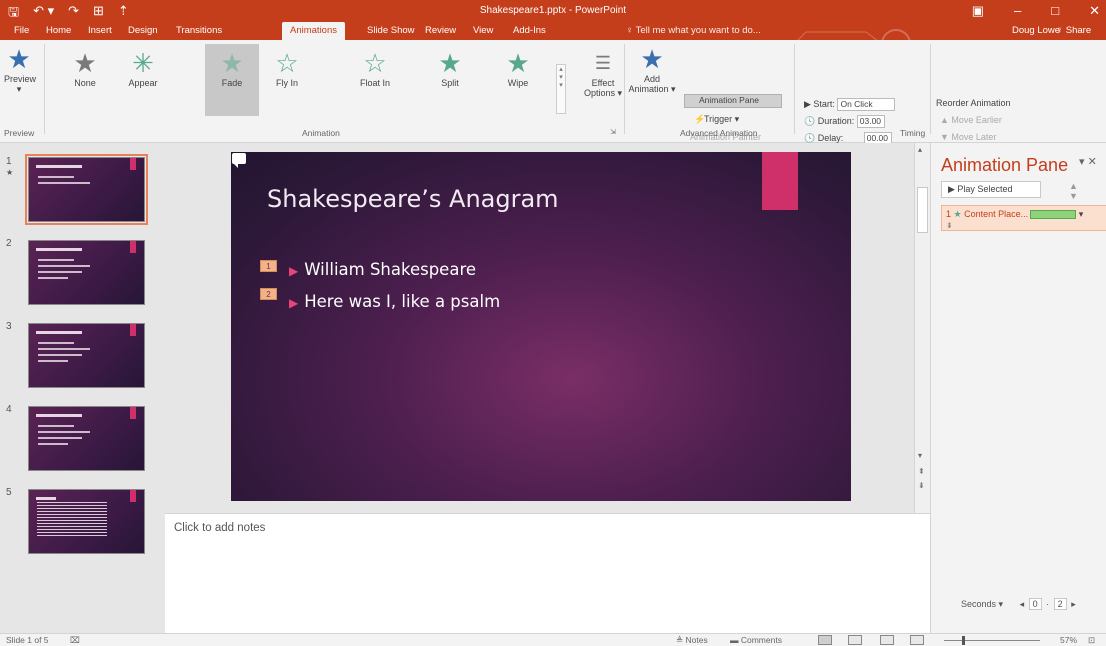  What do you see at coordinates (321, 133) in the screenshot?
I see `animation-group-label: Animation` at bounding box center [321, 133].